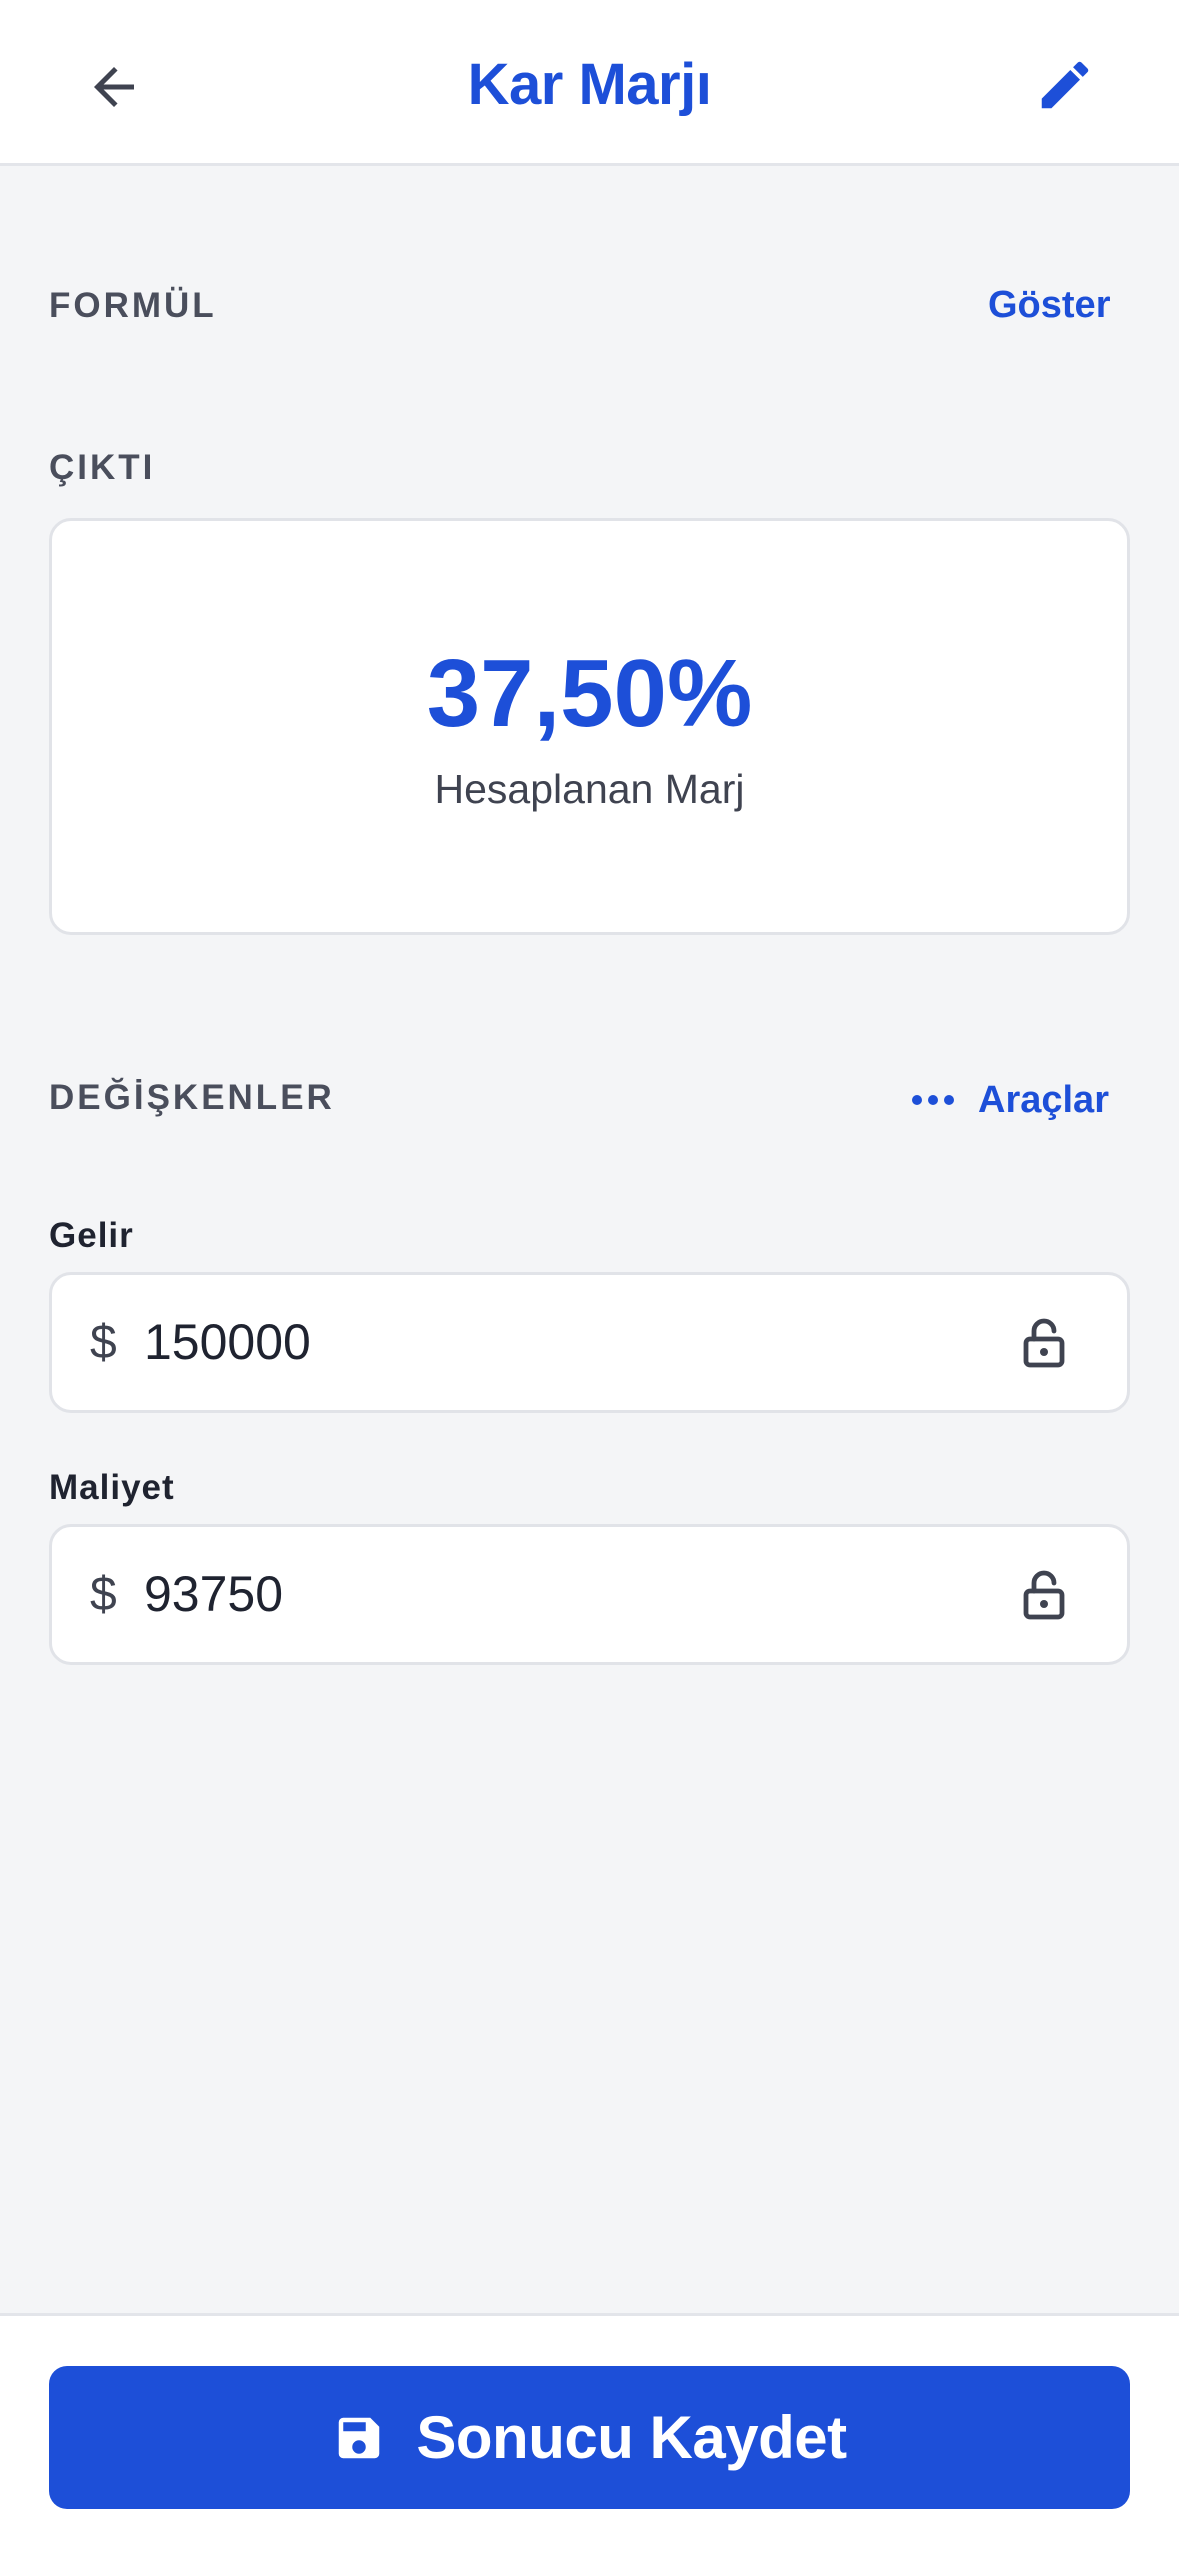 The width and height of the screenshot is (1179, 2556). I want to click on page-title: Kar Marjı, so click(589, 84).